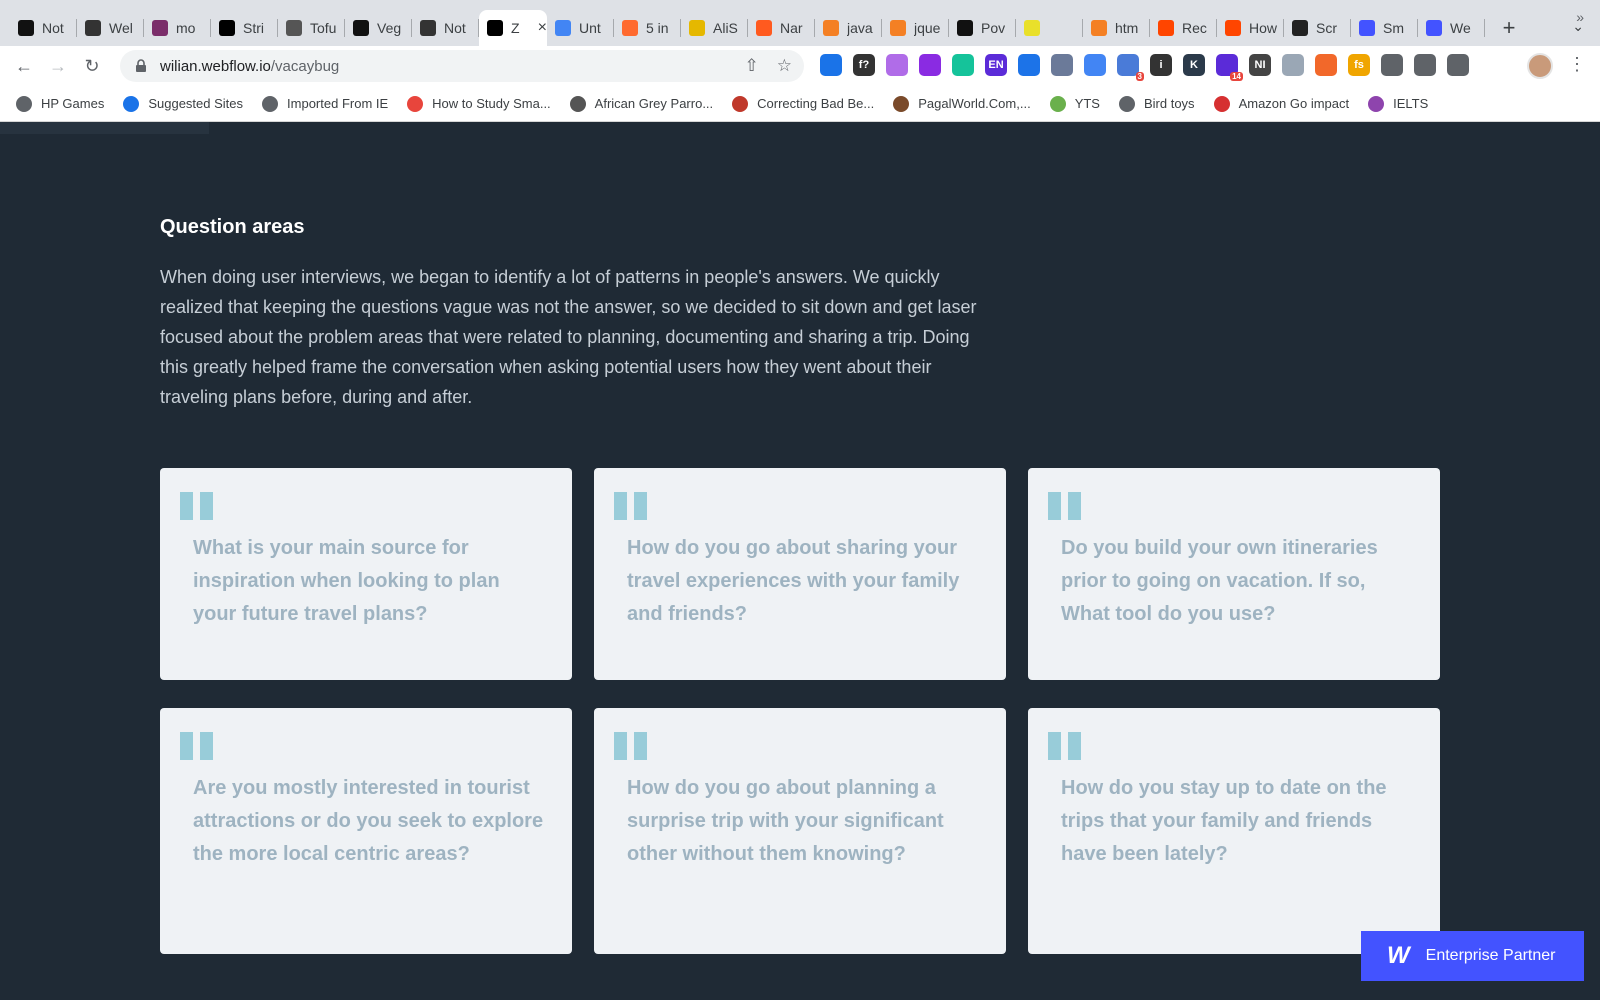  What do you see at coordinates (121, 28) in the screenshot?
I see `tab-title: Wel` at bounding box center [121, 28].